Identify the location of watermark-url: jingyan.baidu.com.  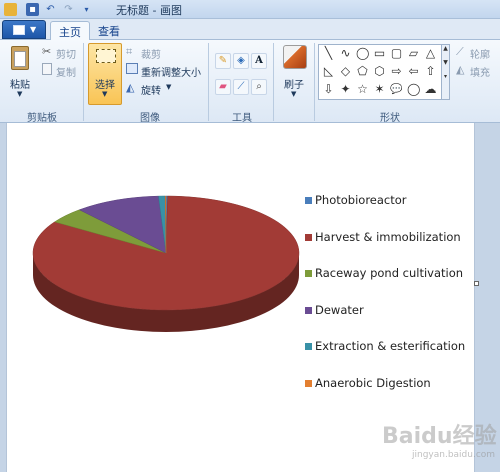
(454, 455).